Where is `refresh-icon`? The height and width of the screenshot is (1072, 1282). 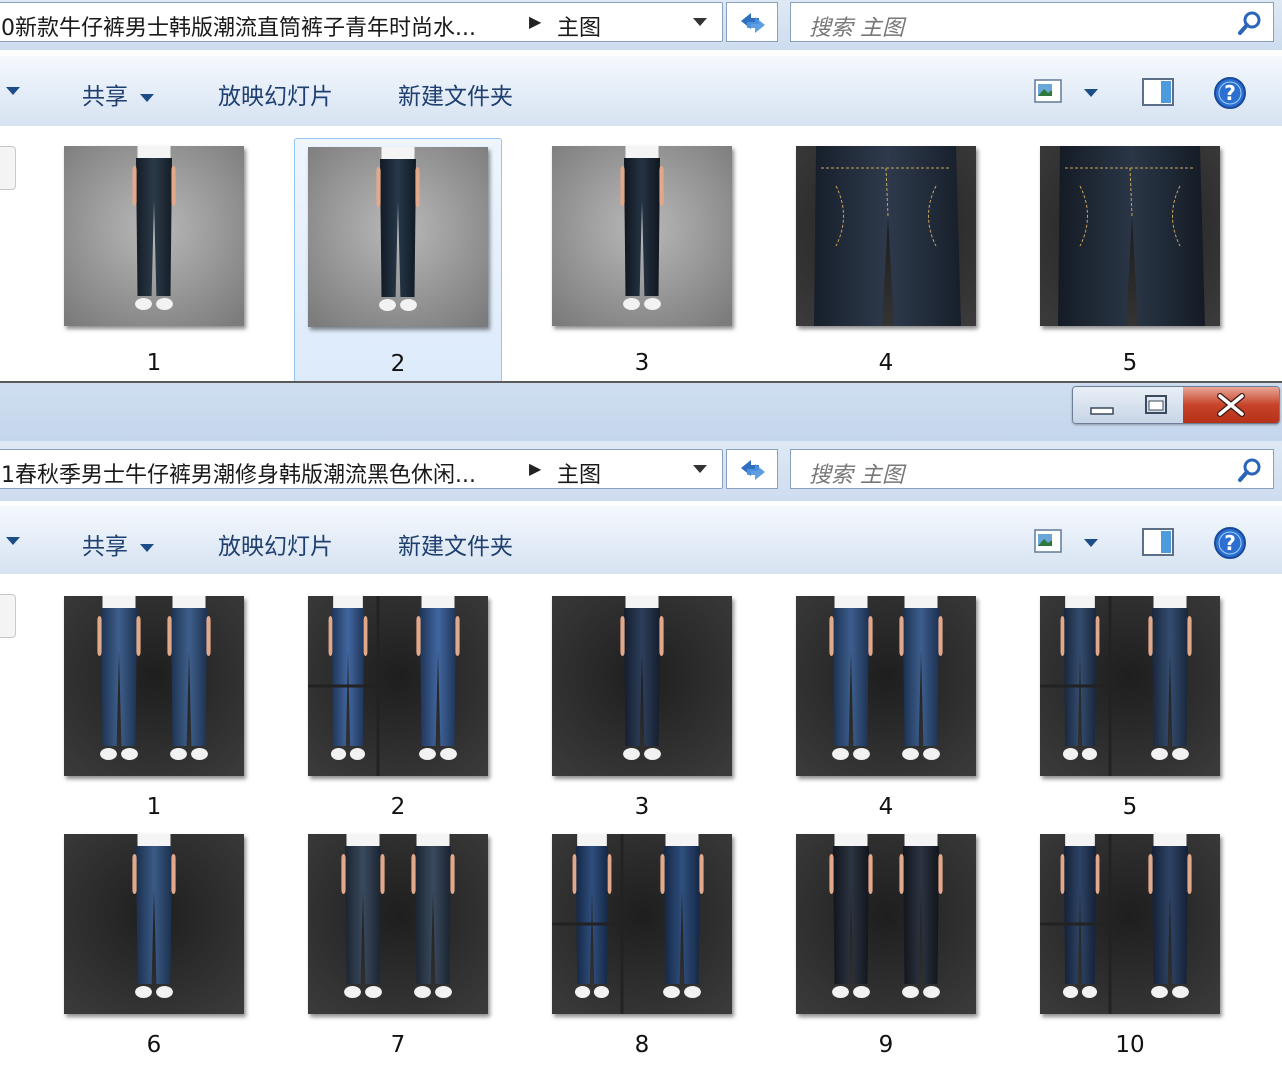 refresh-icon is located at coordinates (753, 23).